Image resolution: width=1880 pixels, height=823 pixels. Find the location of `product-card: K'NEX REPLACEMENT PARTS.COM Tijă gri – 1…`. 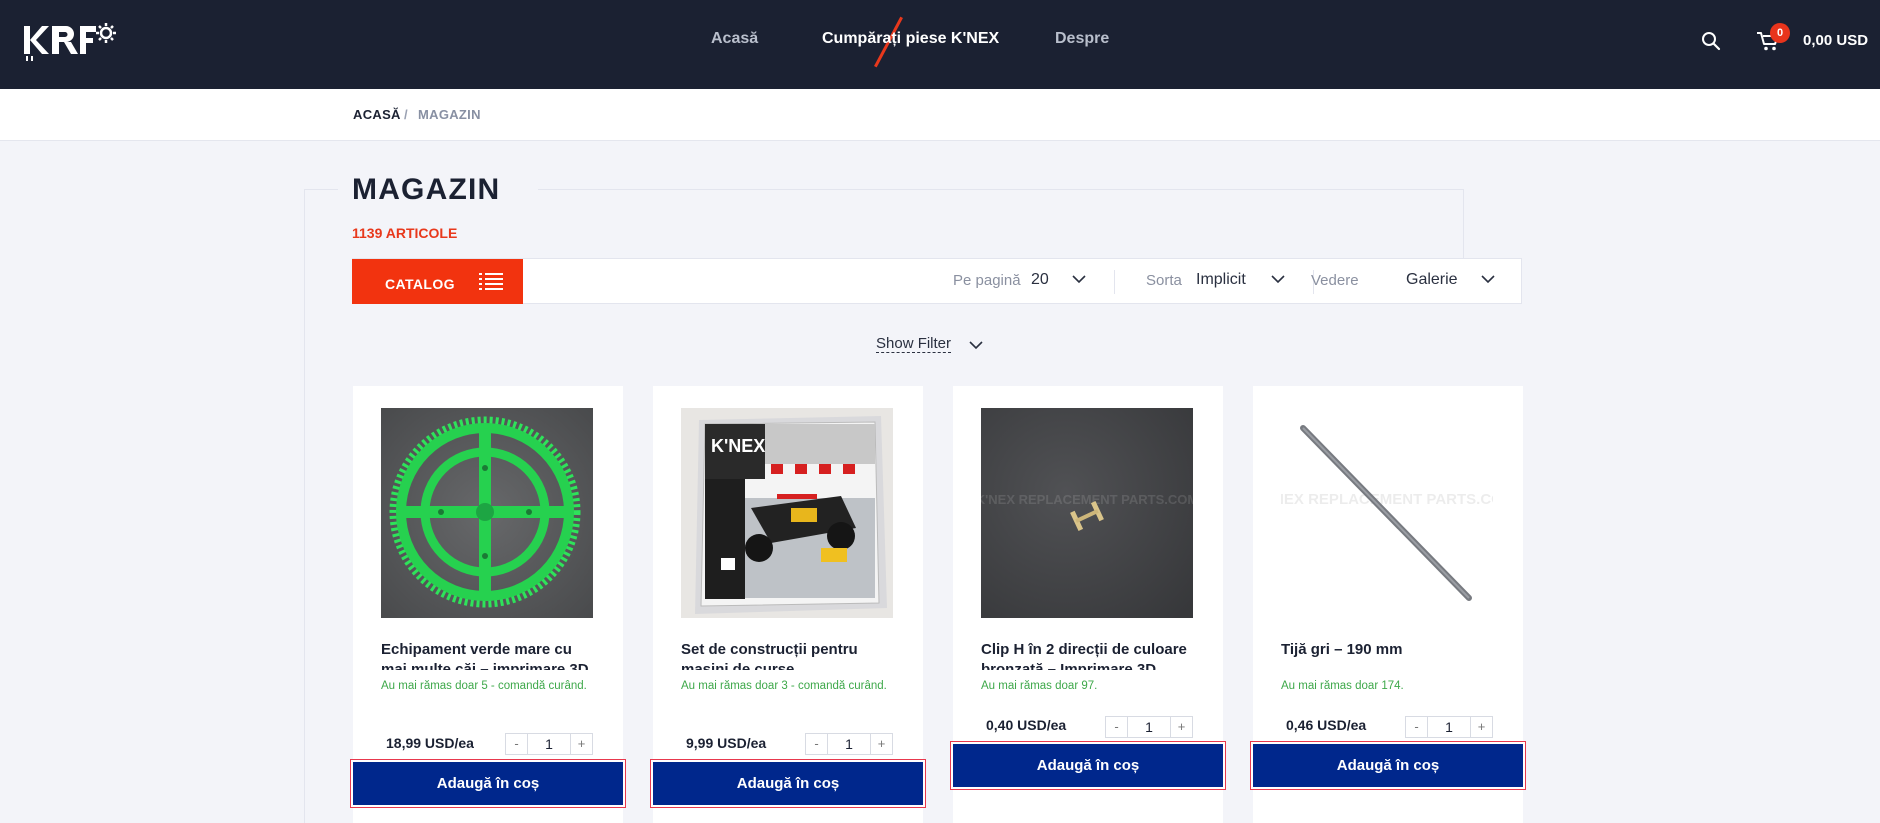

product-card: K'NEX REPLACEMENT PARTS.COM Tijă gri – 1… is located at coordinates (1388, 604).